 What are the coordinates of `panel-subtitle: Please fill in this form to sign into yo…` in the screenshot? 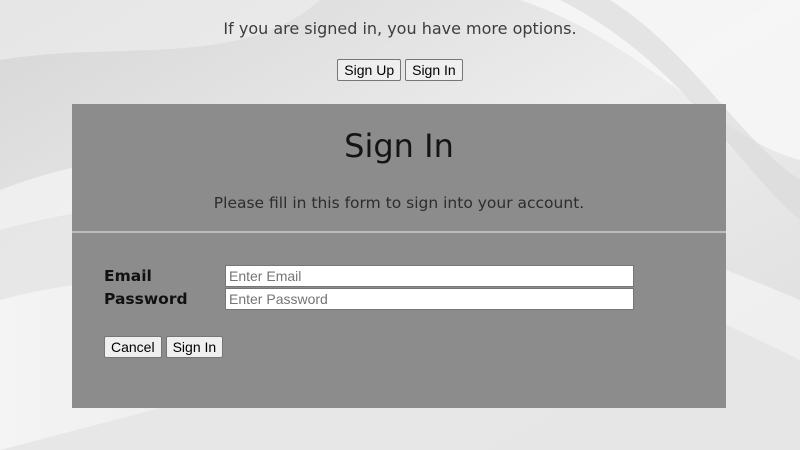 It's located at (399, 203).